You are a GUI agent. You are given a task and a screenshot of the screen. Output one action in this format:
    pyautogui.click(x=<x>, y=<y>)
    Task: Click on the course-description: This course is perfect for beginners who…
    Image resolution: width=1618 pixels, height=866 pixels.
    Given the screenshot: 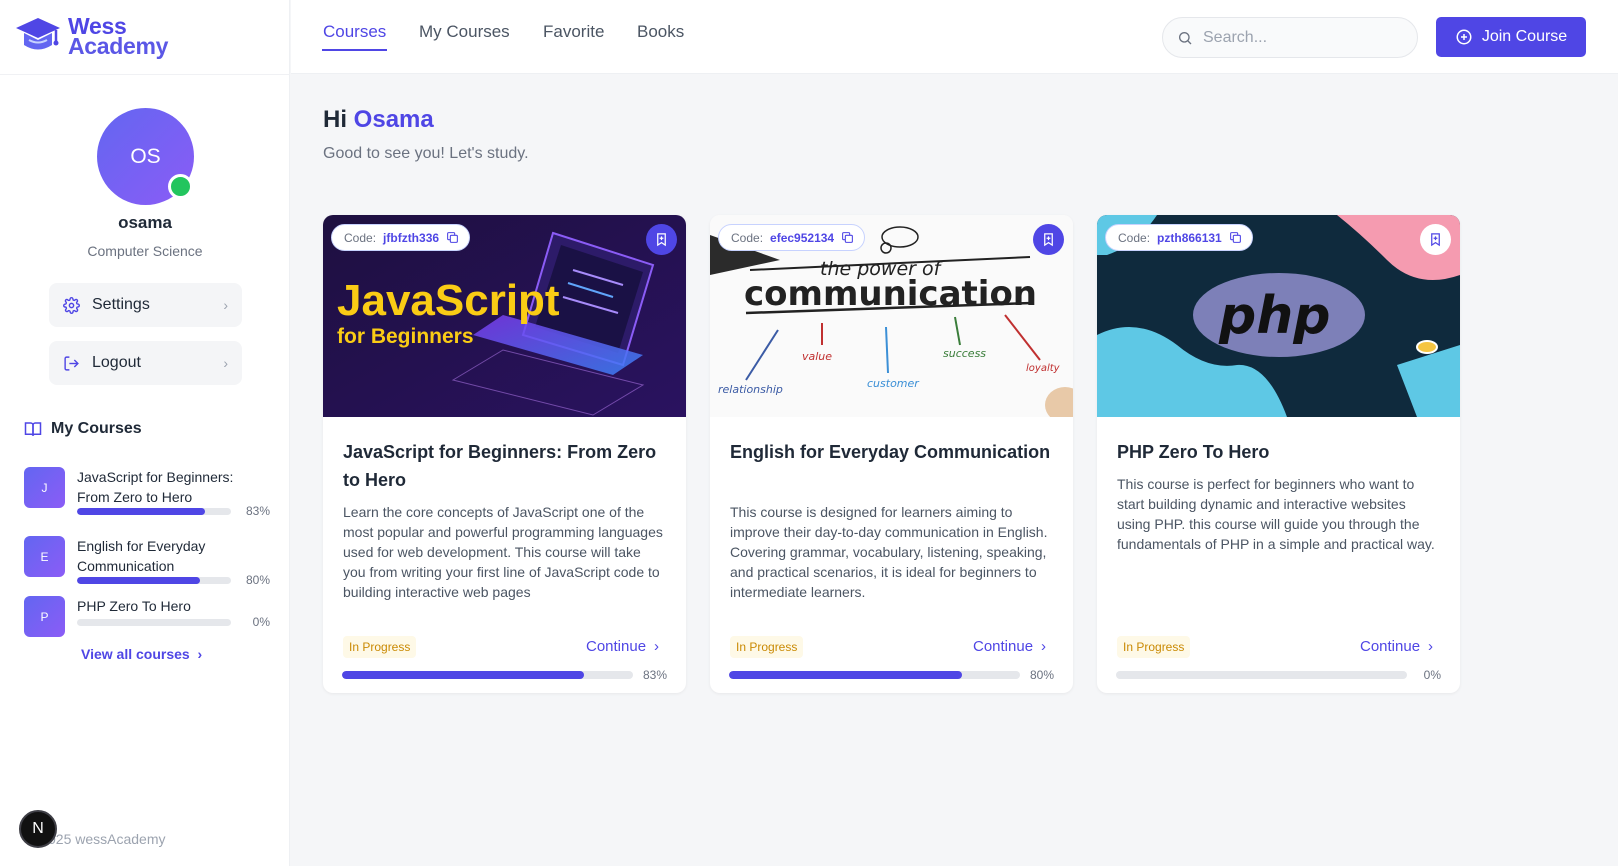 What is the action you would take?
    pyautogui.click(x=1276, y=514)
    